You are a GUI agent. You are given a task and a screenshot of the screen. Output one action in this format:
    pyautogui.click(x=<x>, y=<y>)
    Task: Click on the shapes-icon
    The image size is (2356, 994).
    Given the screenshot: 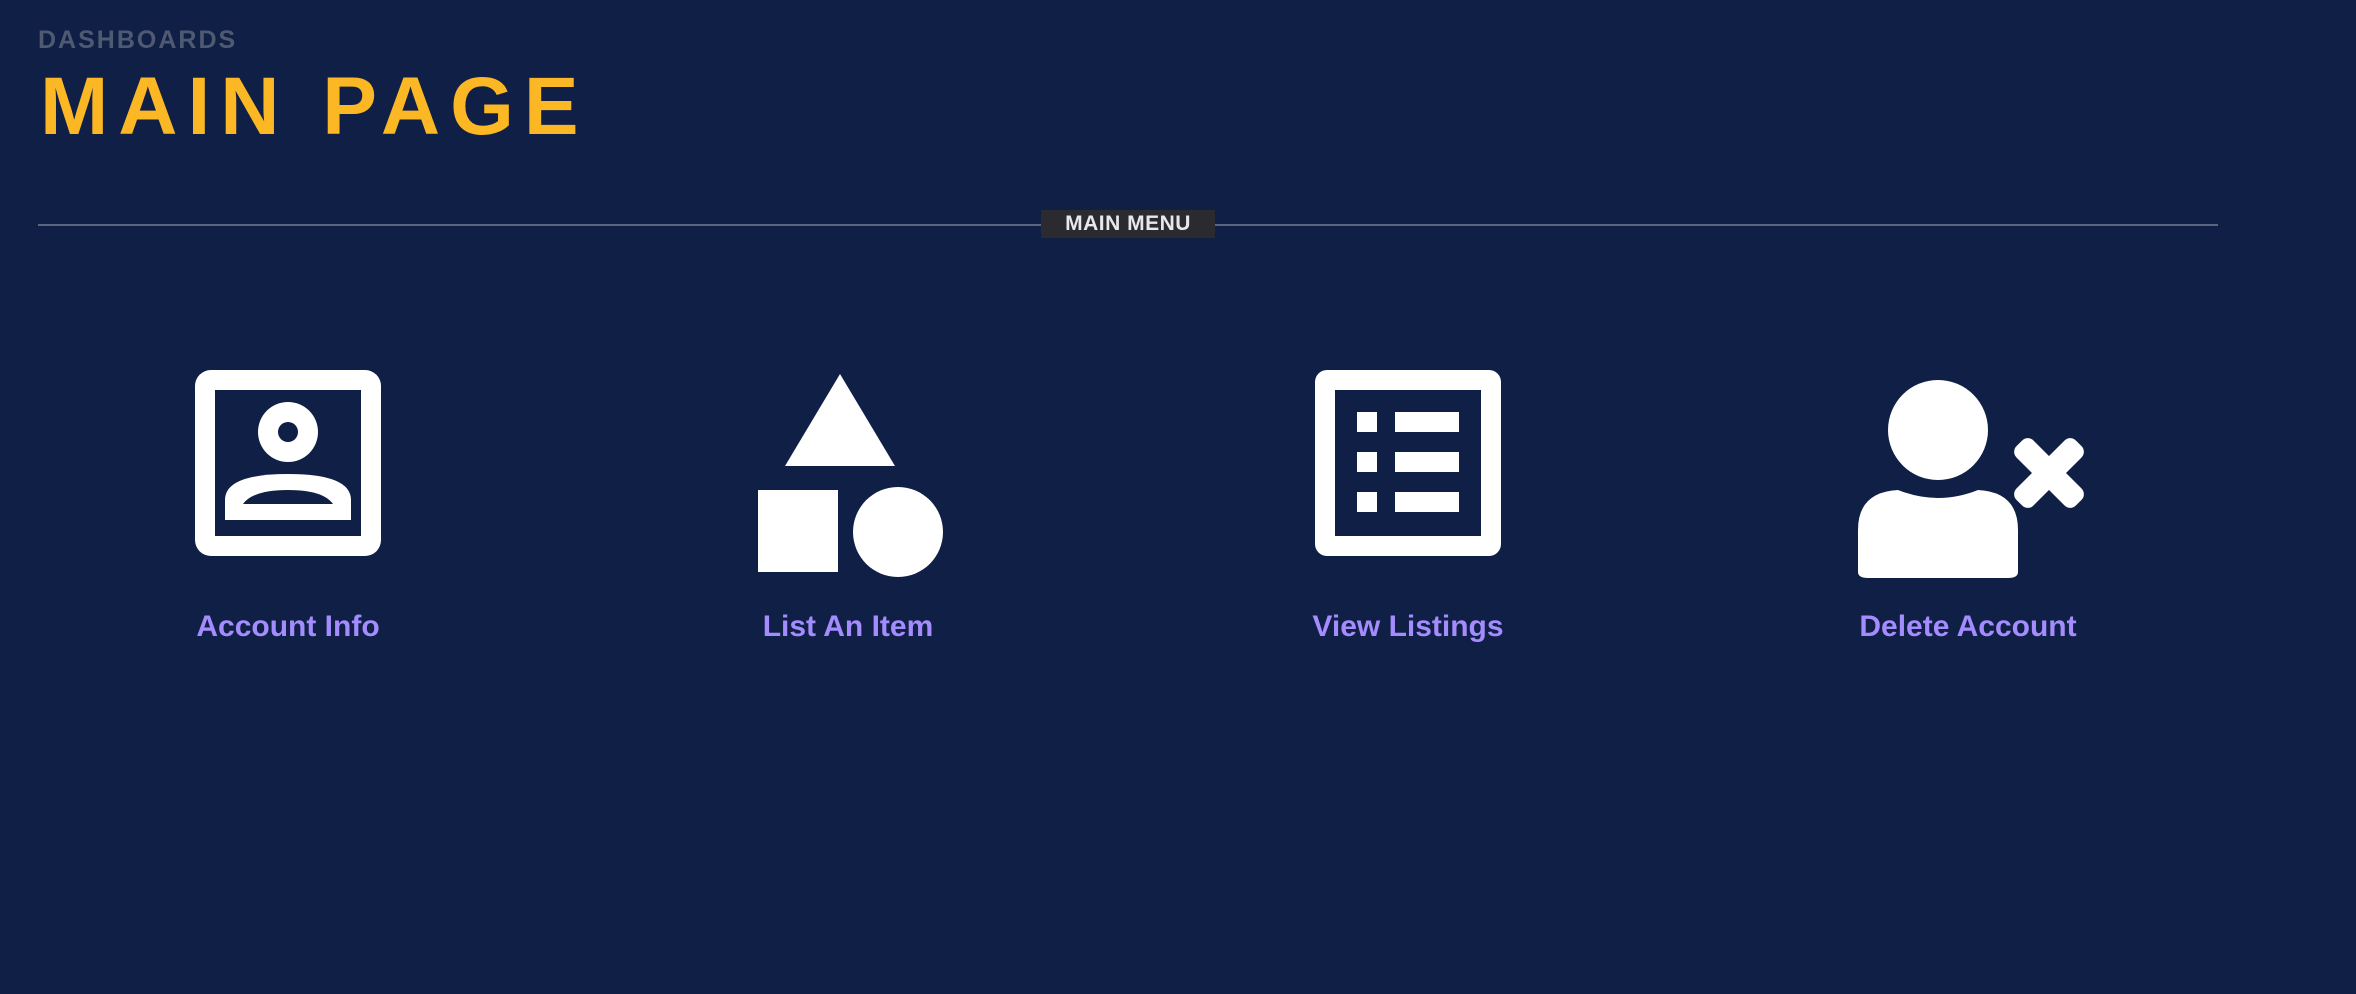 What is the action you would take?
    pyautogui.click(x=848, y=475)
    